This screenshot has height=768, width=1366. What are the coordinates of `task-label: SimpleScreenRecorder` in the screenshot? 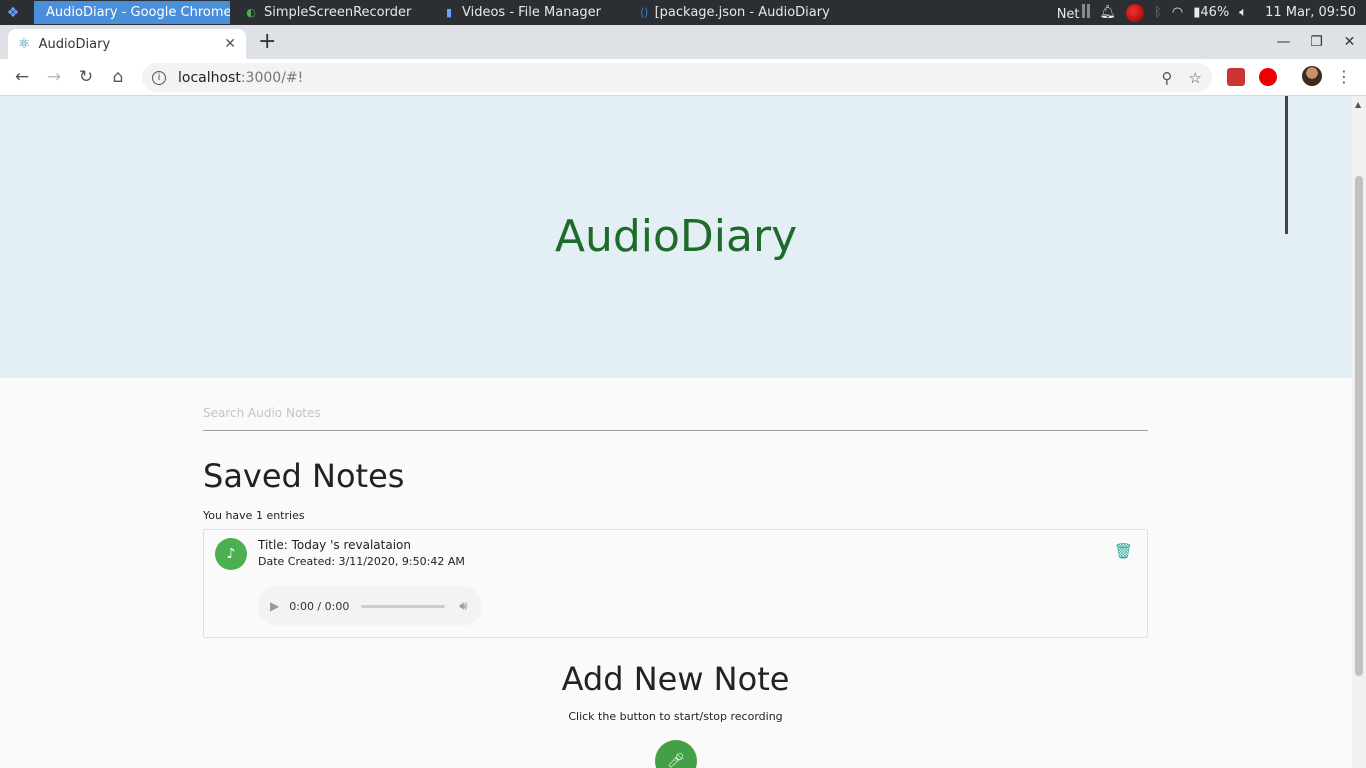 It's located at (338, 12).